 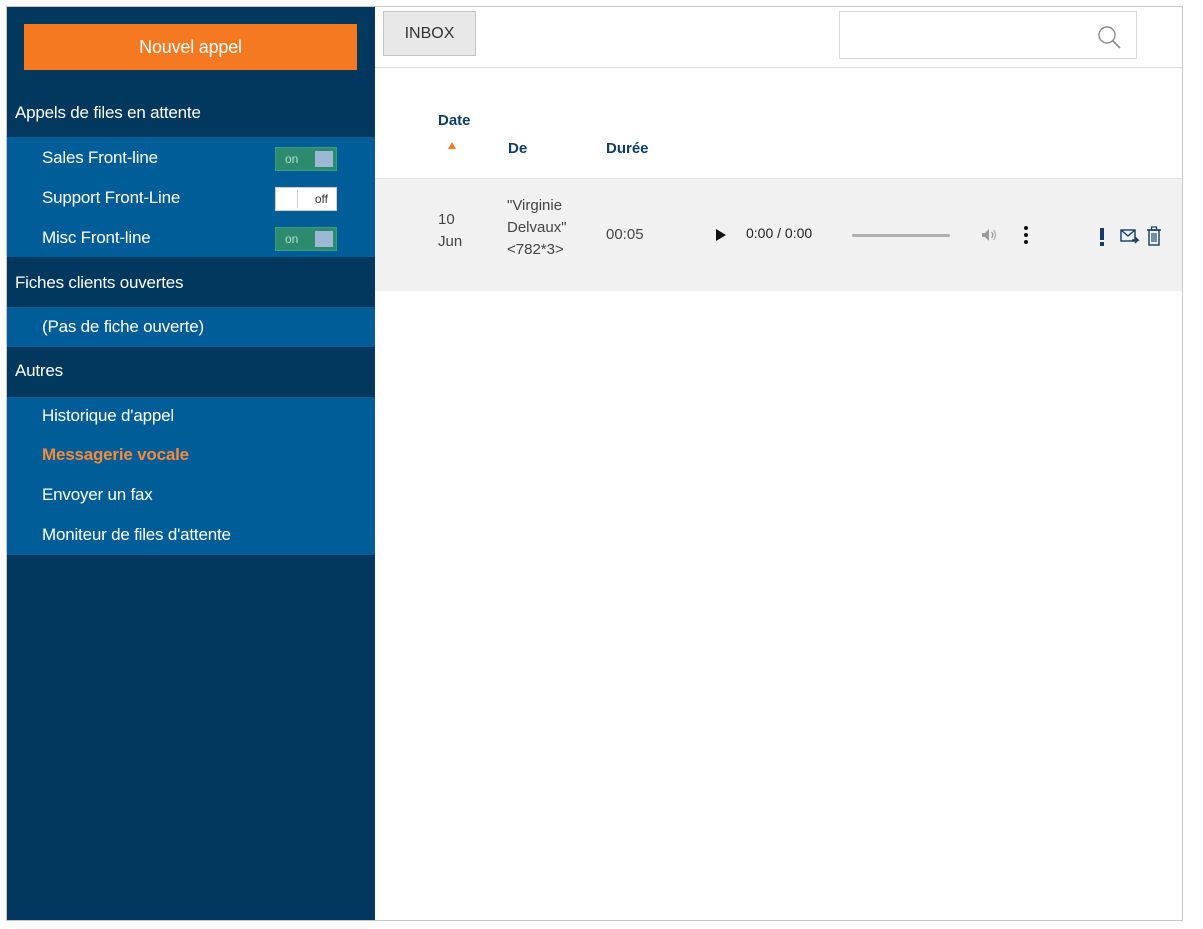 What do you see at coordinates (100, 158) in the screenshot?
I see `queue-item-sales: Sales Front-line` at bounding box center [100, 158].